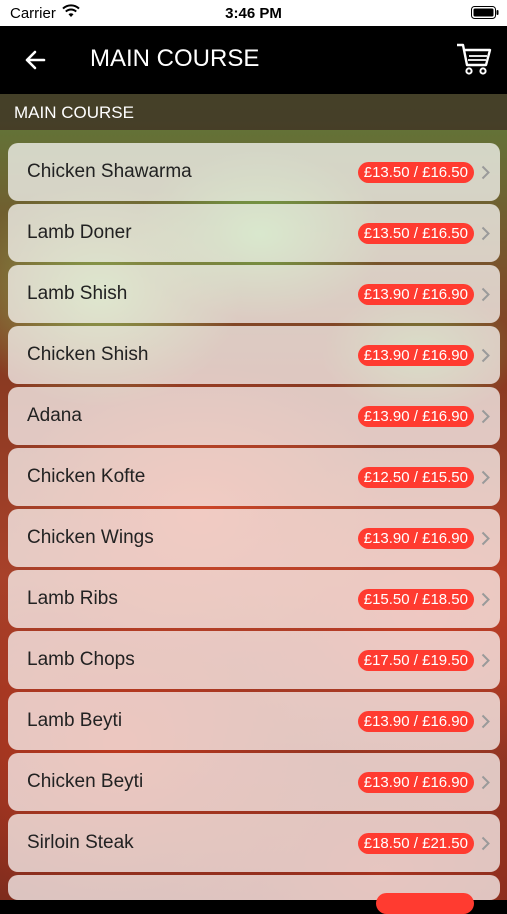 The height and width of the screenshot is (914, 507). Describe the element at coordinates (253, 112) in the screenshot. I see `section-header: MAIN COURSE` at that location.